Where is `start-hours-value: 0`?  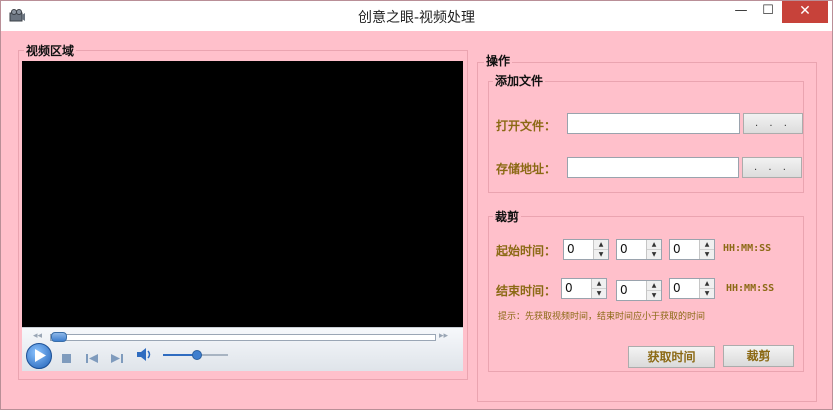
start-hours-value: 0 is located at coordinates (571, 249).